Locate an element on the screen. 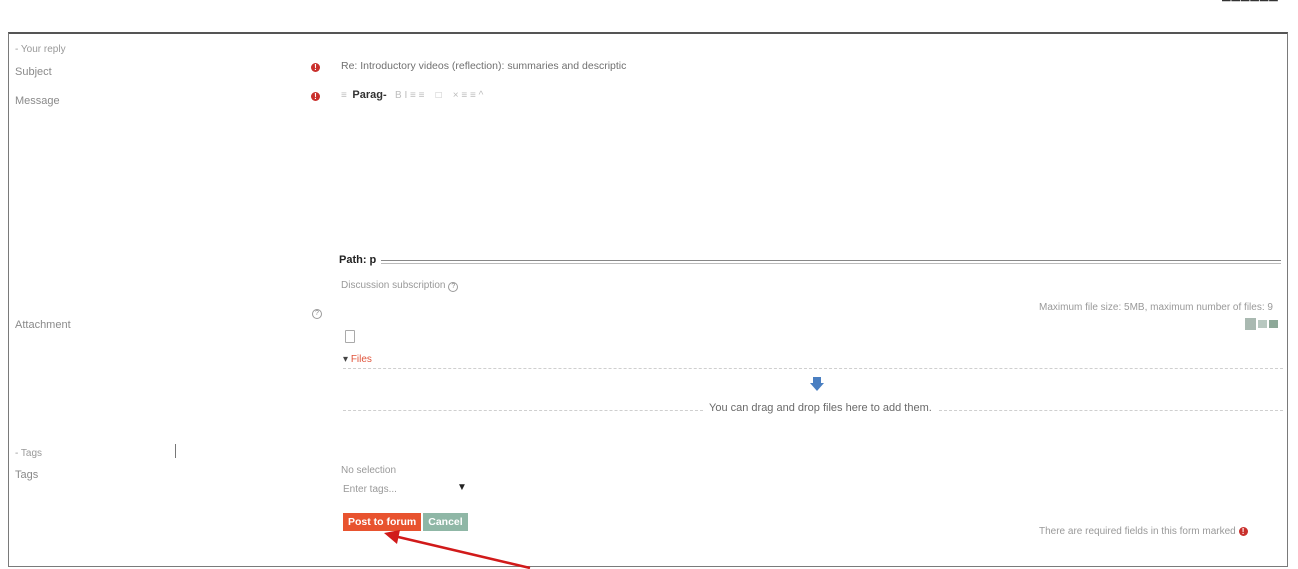 Image resolution: width=1298 pixels, height=569 pixels. more-tools-buttons: × ≡ ≡ ^ is located at coordinates (468, 95).